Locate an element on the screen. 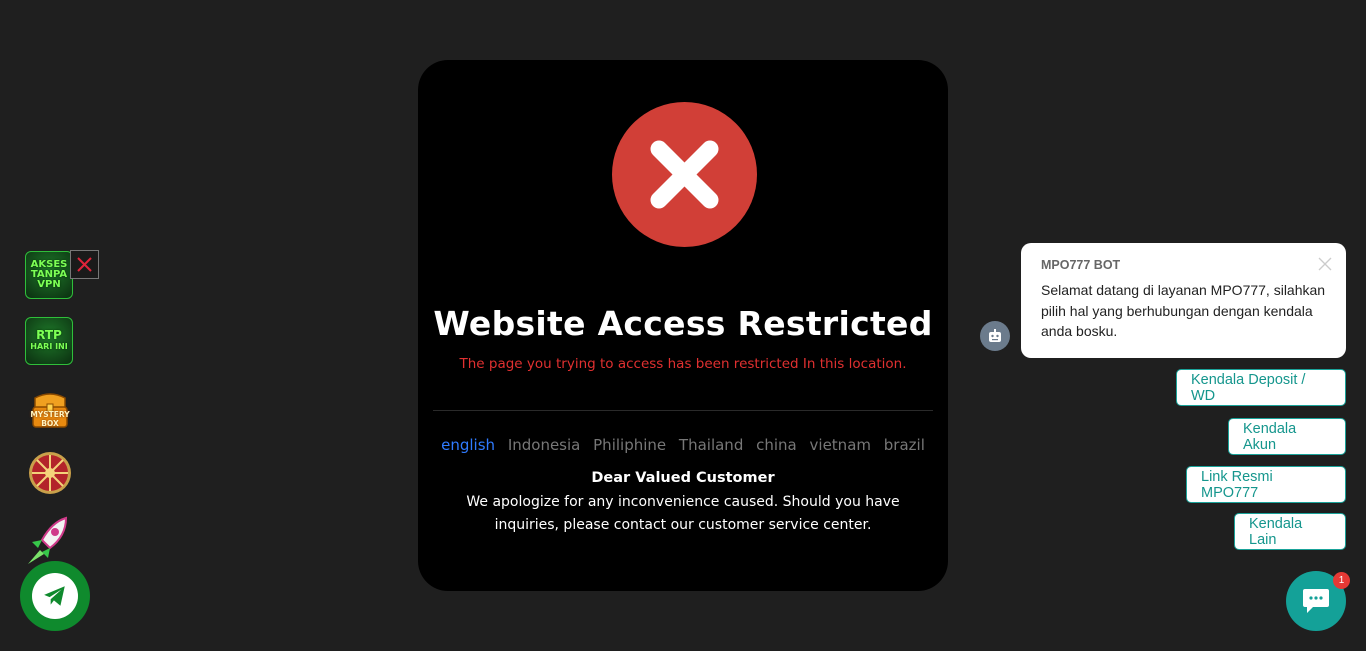 This screenshot has width=1366, height=651. tile-rtp-line1: RTP is located at coordinates (49, 335).